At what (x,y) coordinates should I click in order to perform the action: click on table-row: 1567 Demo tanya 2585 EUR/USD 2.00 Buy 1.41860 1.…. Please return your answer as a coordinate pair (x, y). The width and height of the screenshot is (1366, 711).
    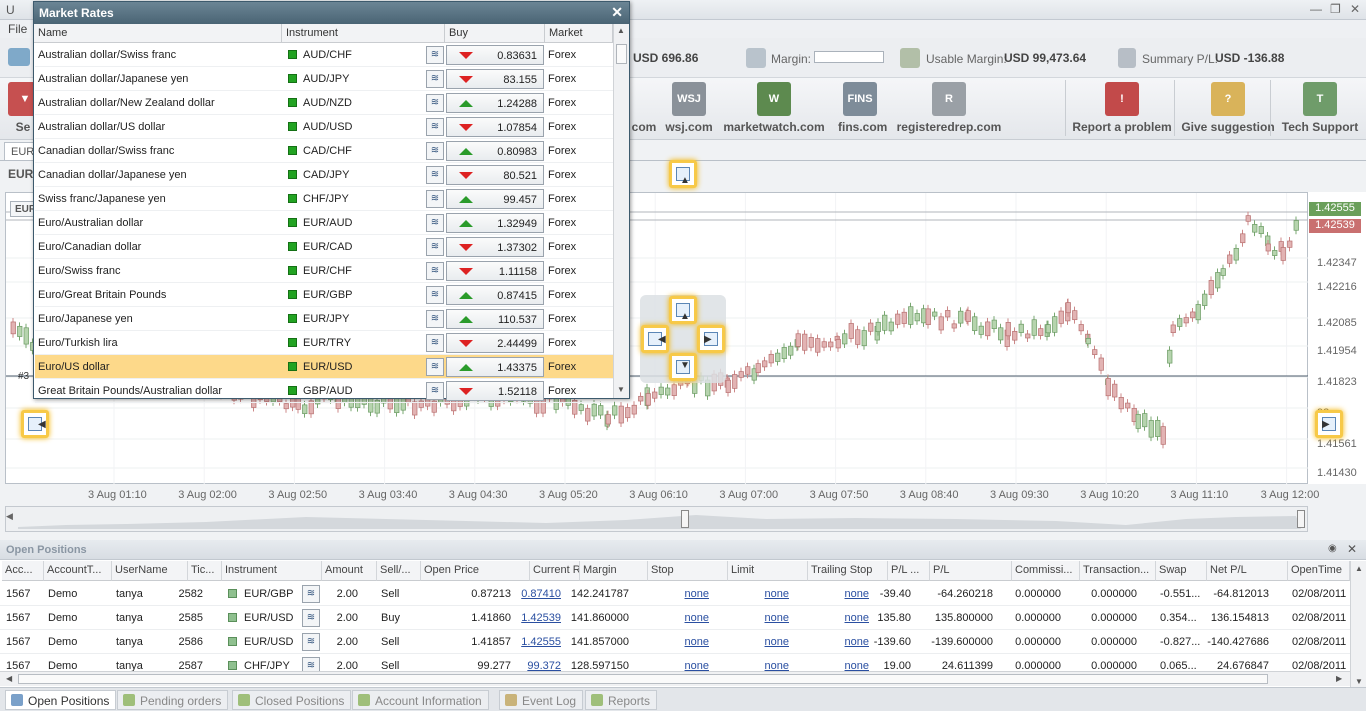
    Looking at the image, I should click on (675, 618).